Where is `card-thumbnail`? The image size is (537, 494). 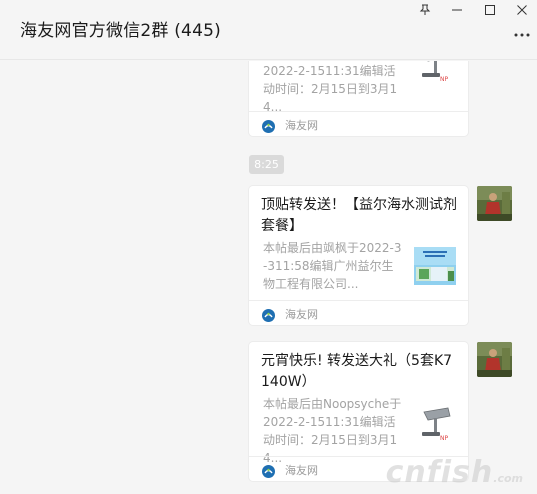
card-thumbnail is located at coordinates (435, 266).